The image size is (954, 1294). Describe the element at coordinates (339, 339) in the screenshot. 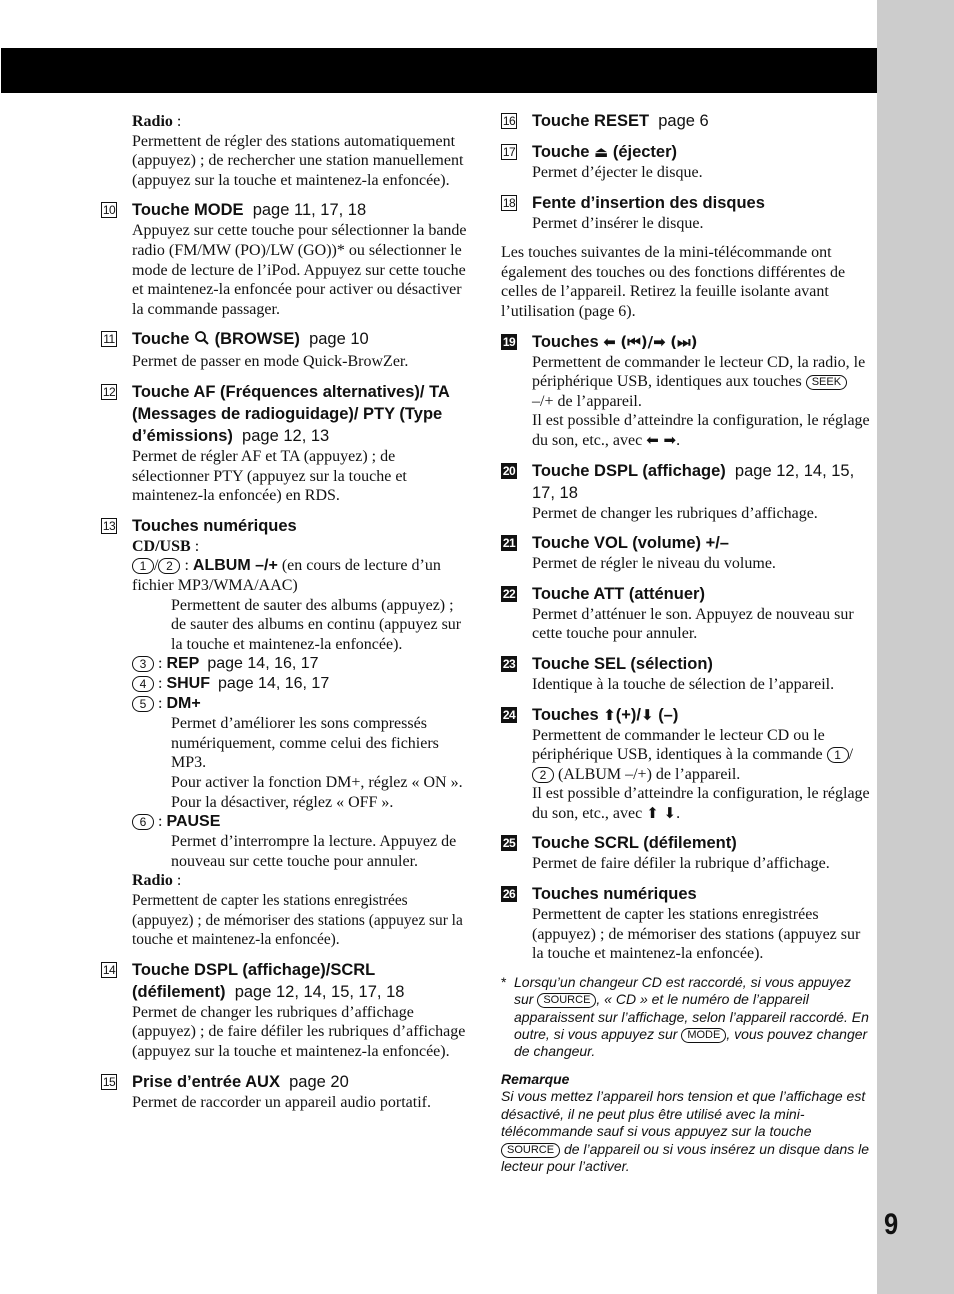

I see `page-reference: page 10` at that location.